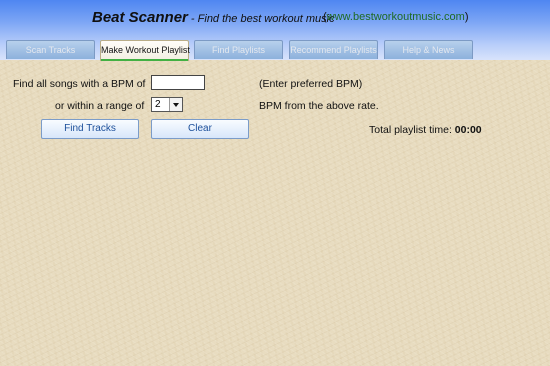 Image resolution: width=550 pixels, height=366 pixels. What do you see at coordinates (468, 130) in the screenshot?
I see `total-playlist-time-value: 00:00` at bounding box center [468, 130].